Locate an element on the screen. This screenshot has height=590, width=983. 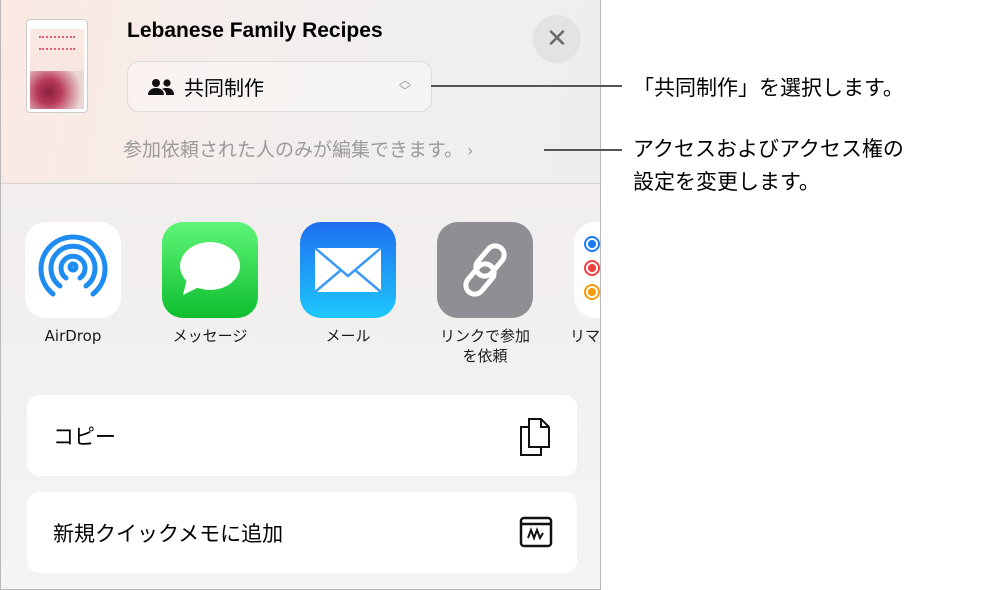
share-airdrop: AirDrop is located at coordinates (73, 284).